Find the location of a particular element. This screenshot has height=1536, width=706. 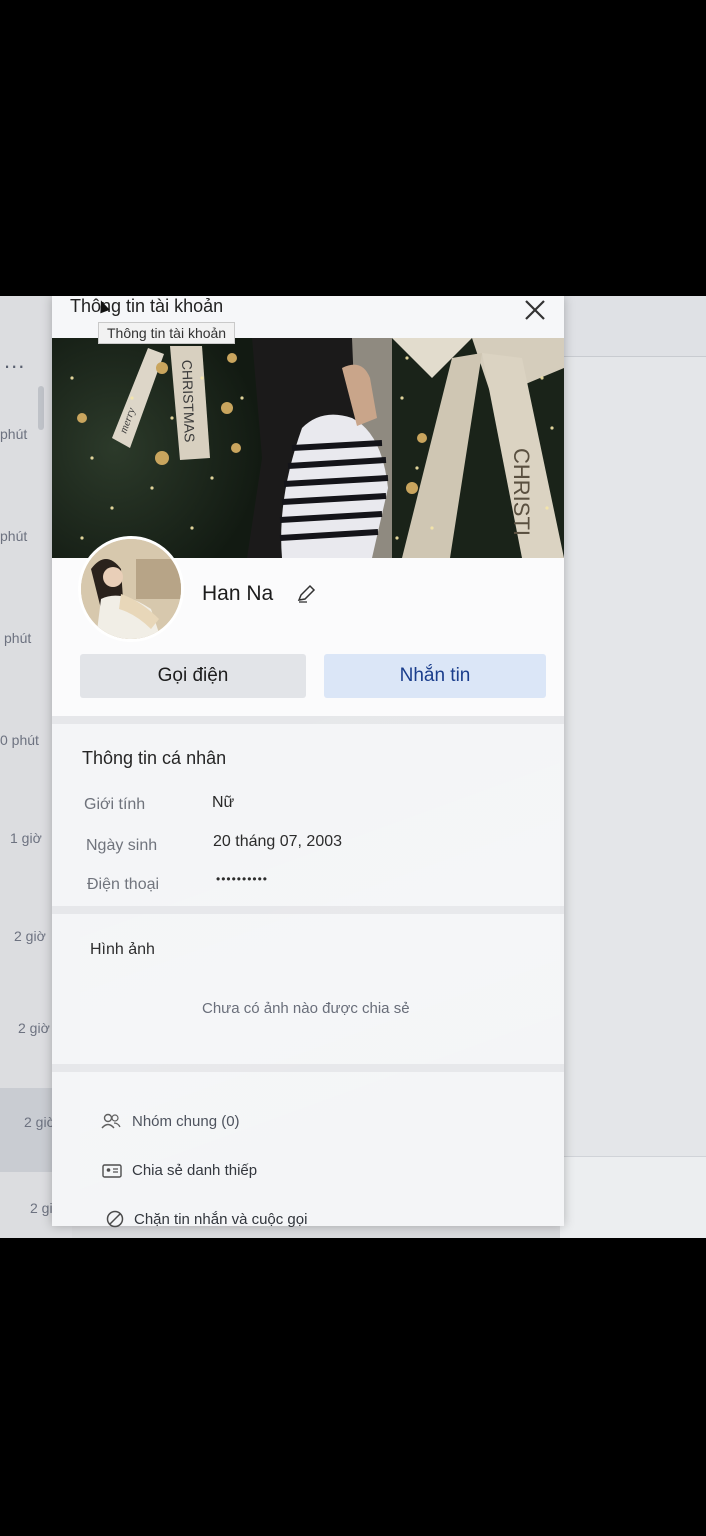

ribbon-text: CHRISTI is located at coordinates (521, 492).